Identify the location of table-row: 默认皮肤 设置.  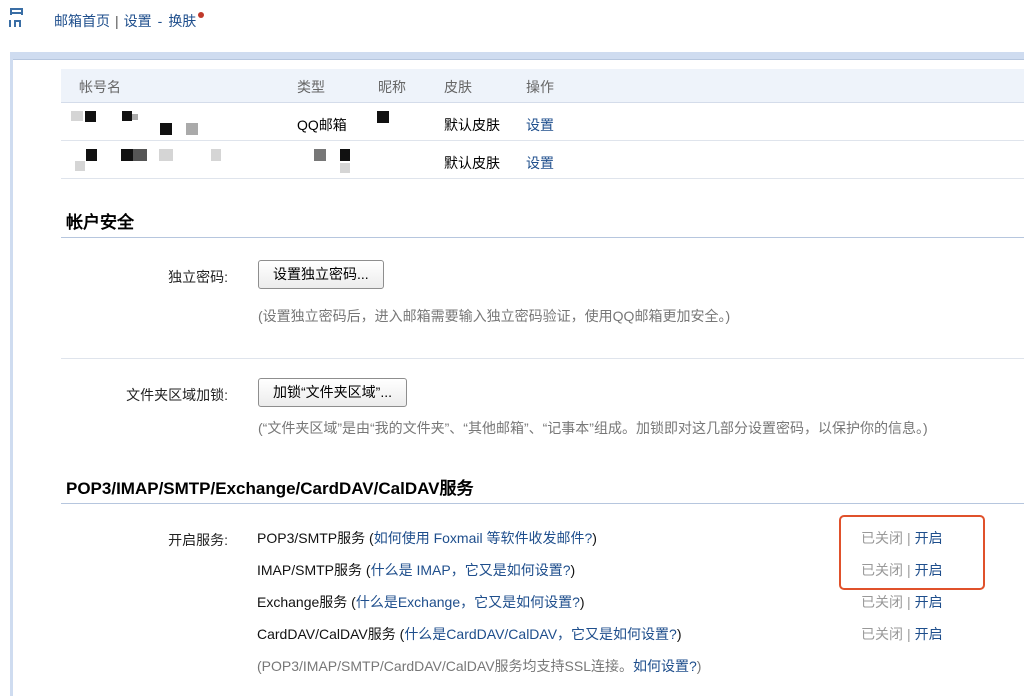
(542, 160).